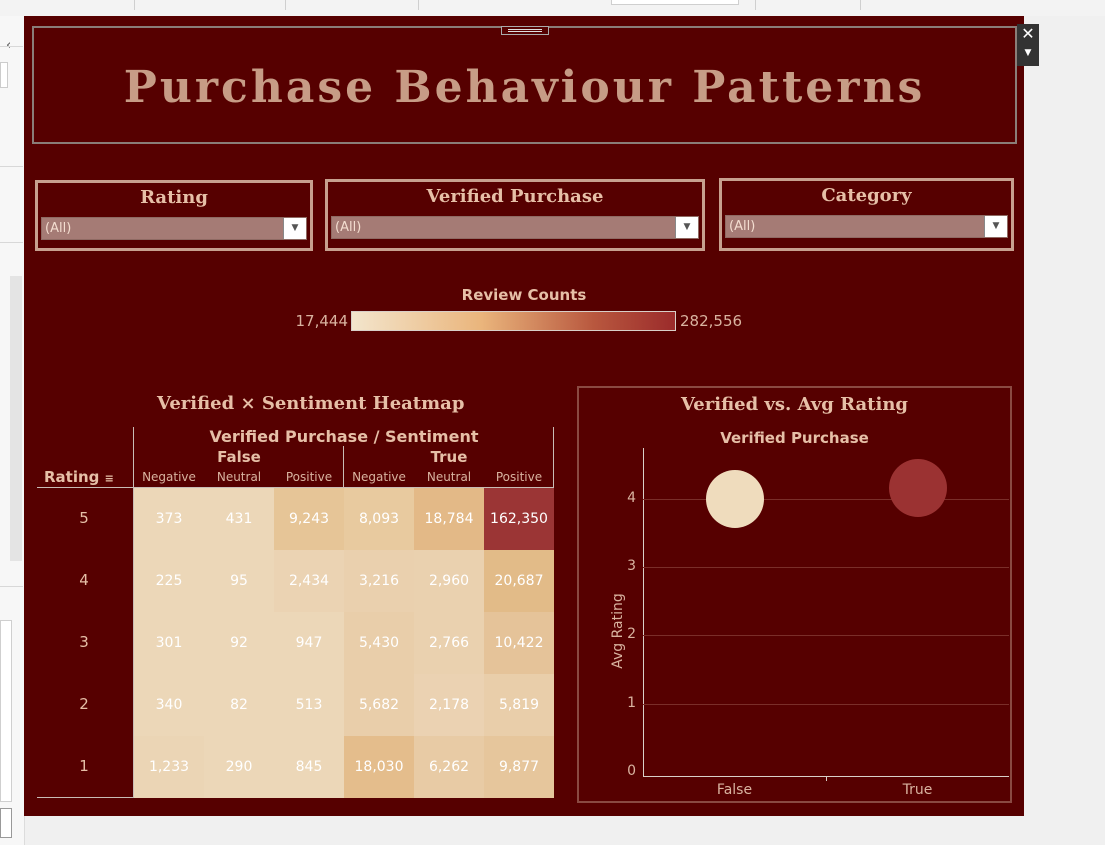 Image resolution: width=1105 pixels, height=845 pixels. Describe the element at coordinates (85, 797) in the screenshot. I see `heatmap-divider` at that location.